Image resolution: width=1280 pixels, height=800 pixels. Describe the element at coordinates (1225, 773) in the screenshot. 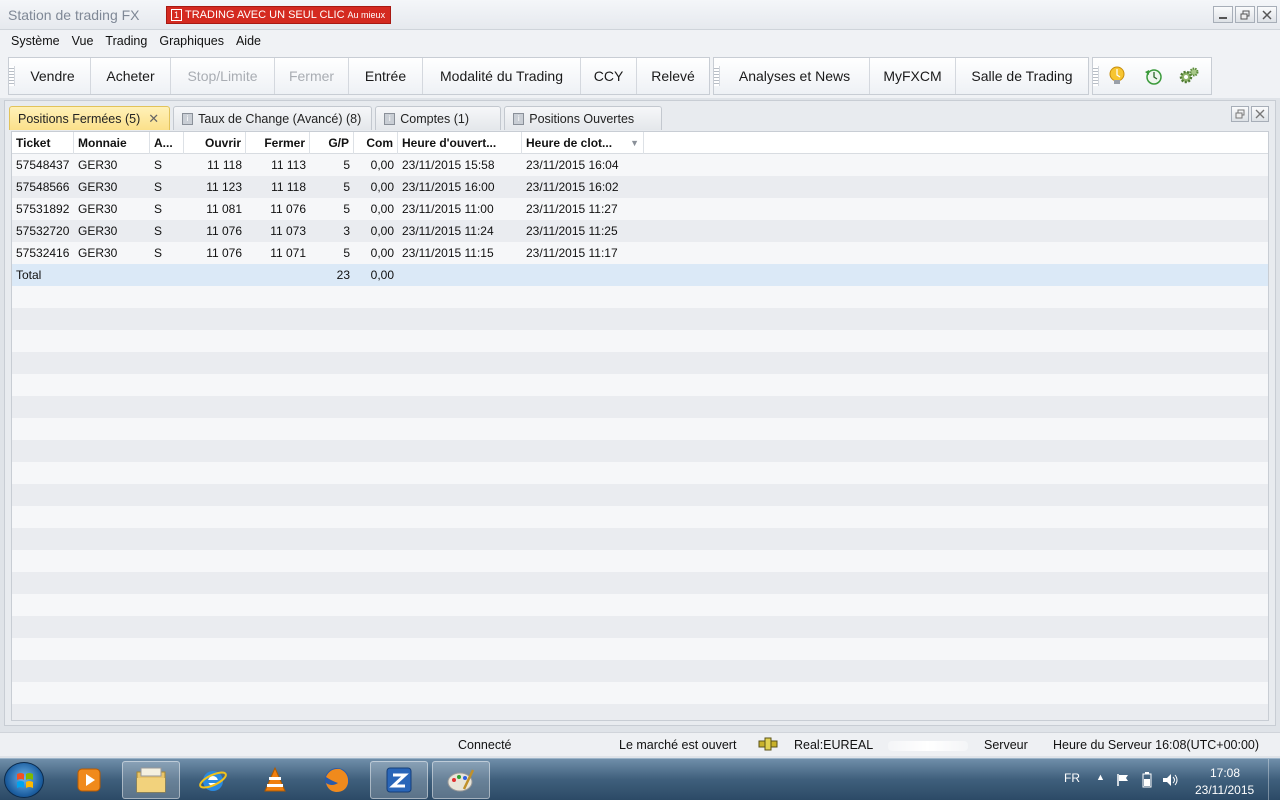

I see `clock-time: 17:08` at that location.